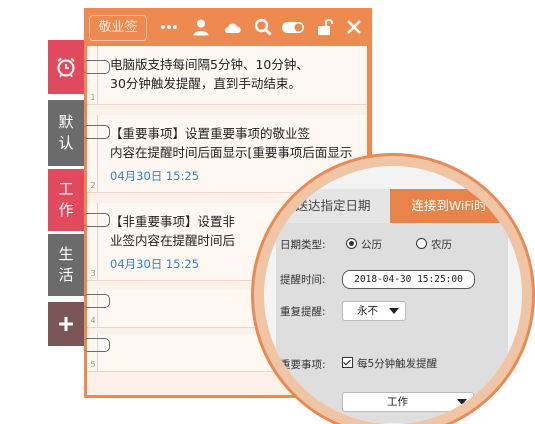 The image size is (535, 424). I want to click on repeat-select: 永不, so click(374, 311).